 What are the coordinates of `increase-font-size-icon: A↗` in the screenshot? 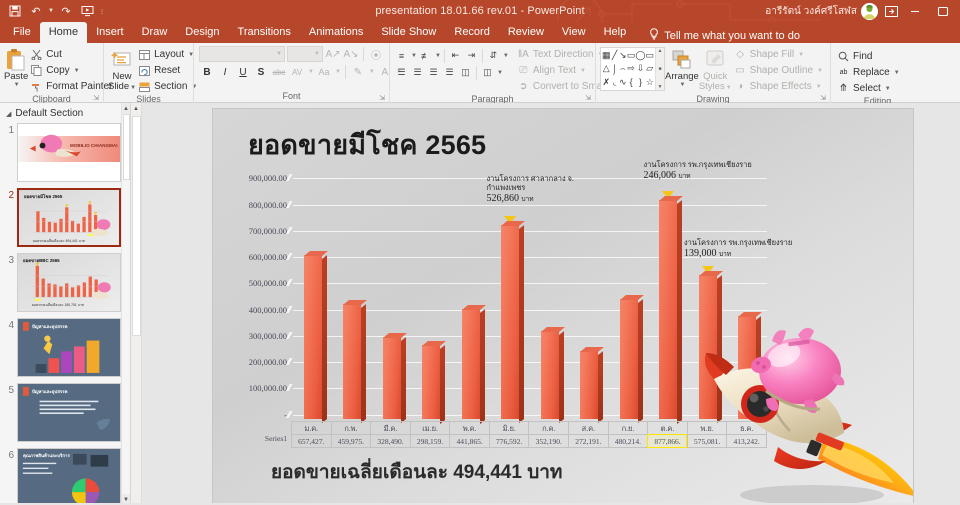 It's located at (333, 54).